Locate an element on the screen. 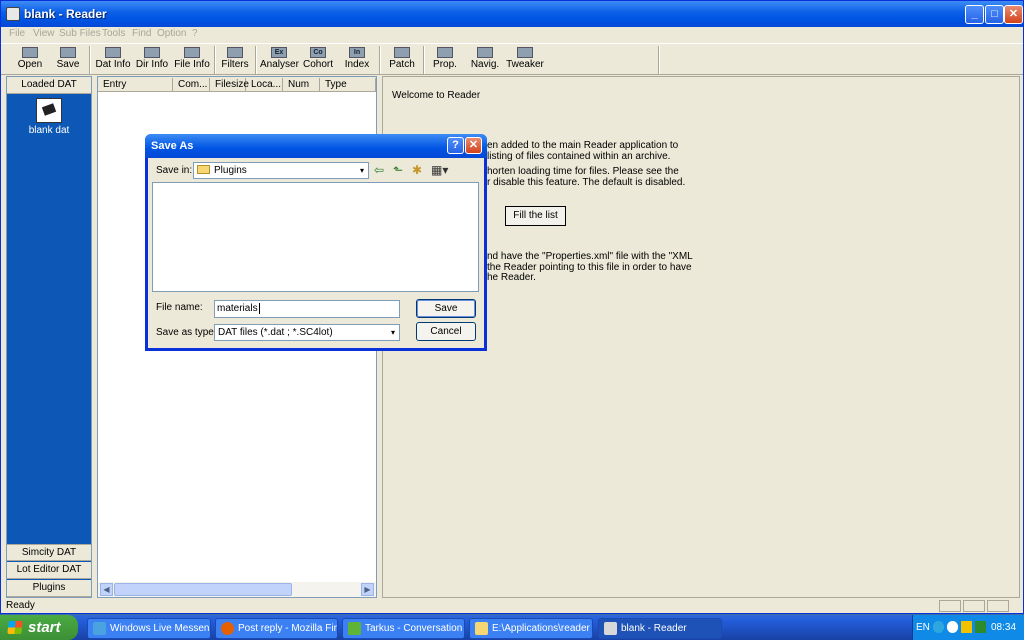  index-icon: In is located at coordinates (357, 52).